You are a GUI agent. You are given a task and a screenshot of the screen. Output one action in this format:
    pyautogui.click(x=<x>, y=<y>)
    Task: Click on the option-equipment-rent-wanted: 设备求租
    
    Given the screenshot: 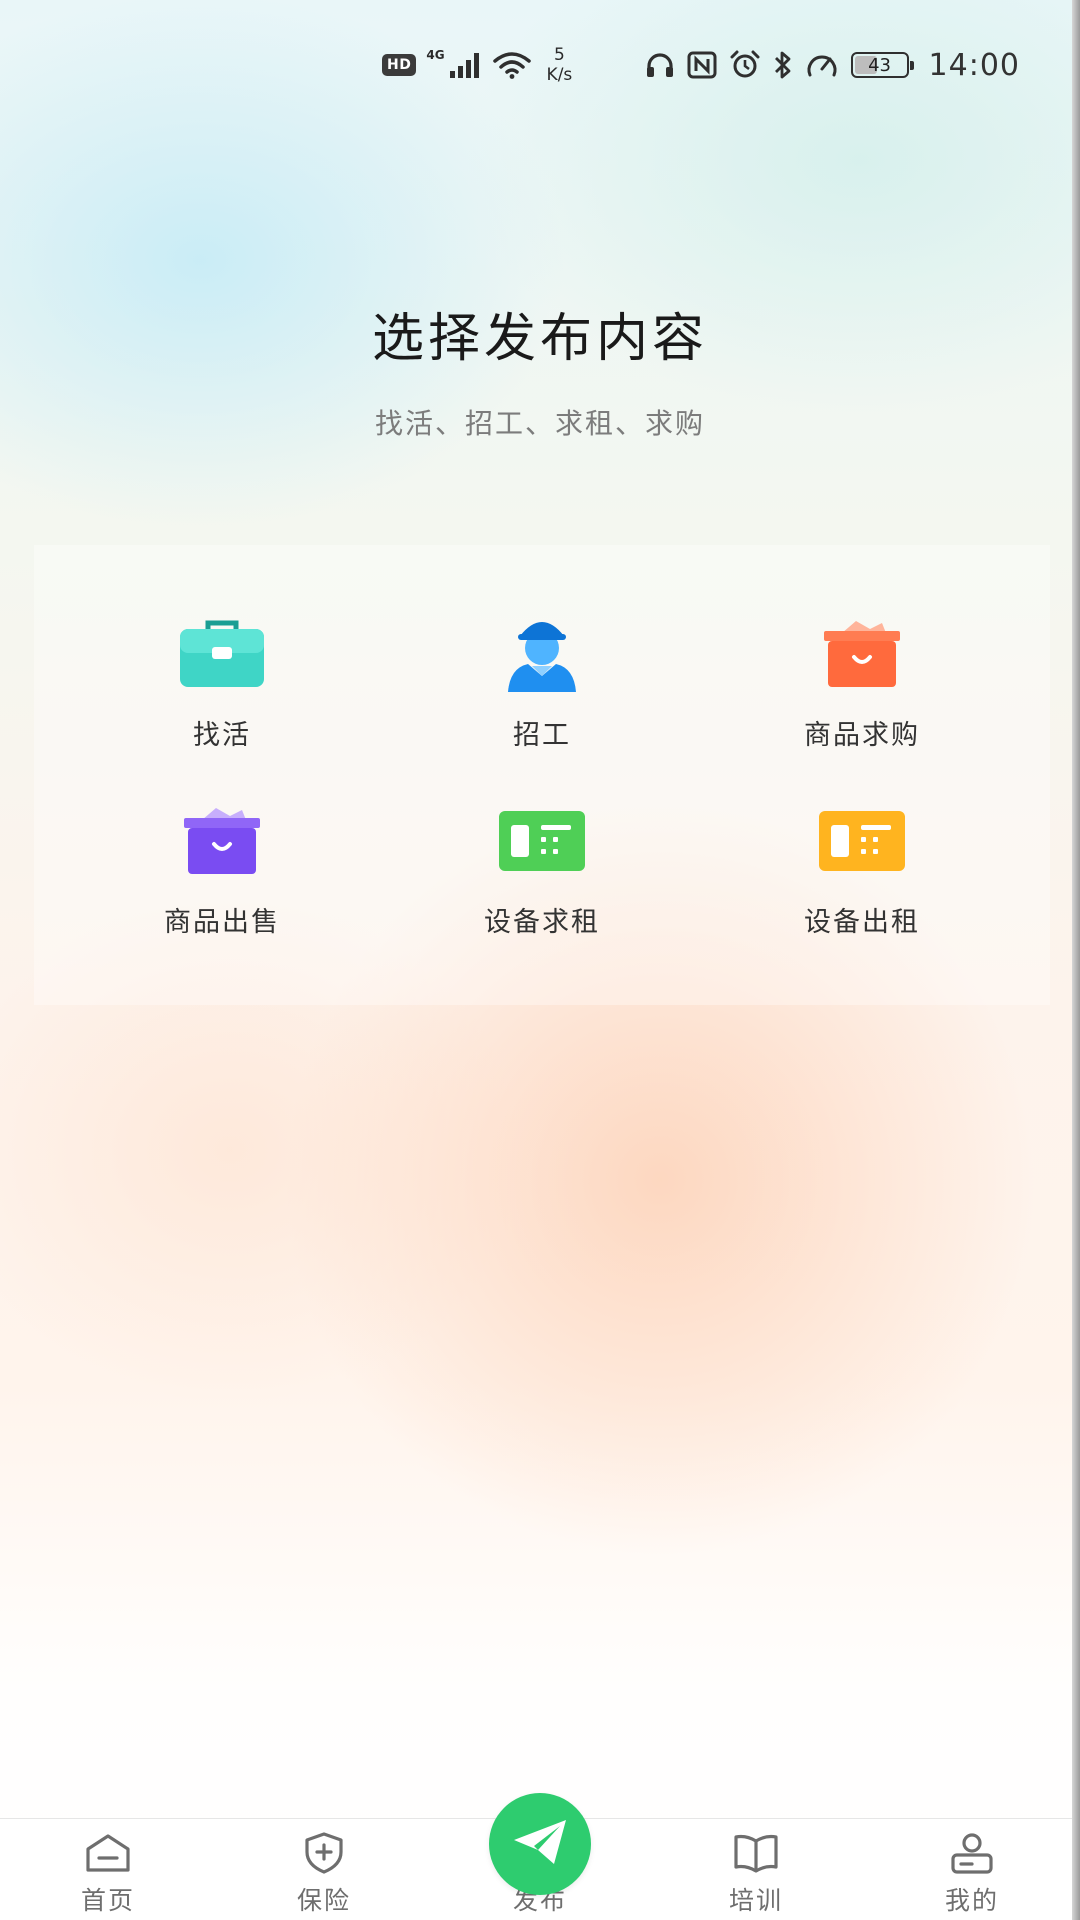 What is the action you would take?
    pyautogui.click(x=542, y=875)
    